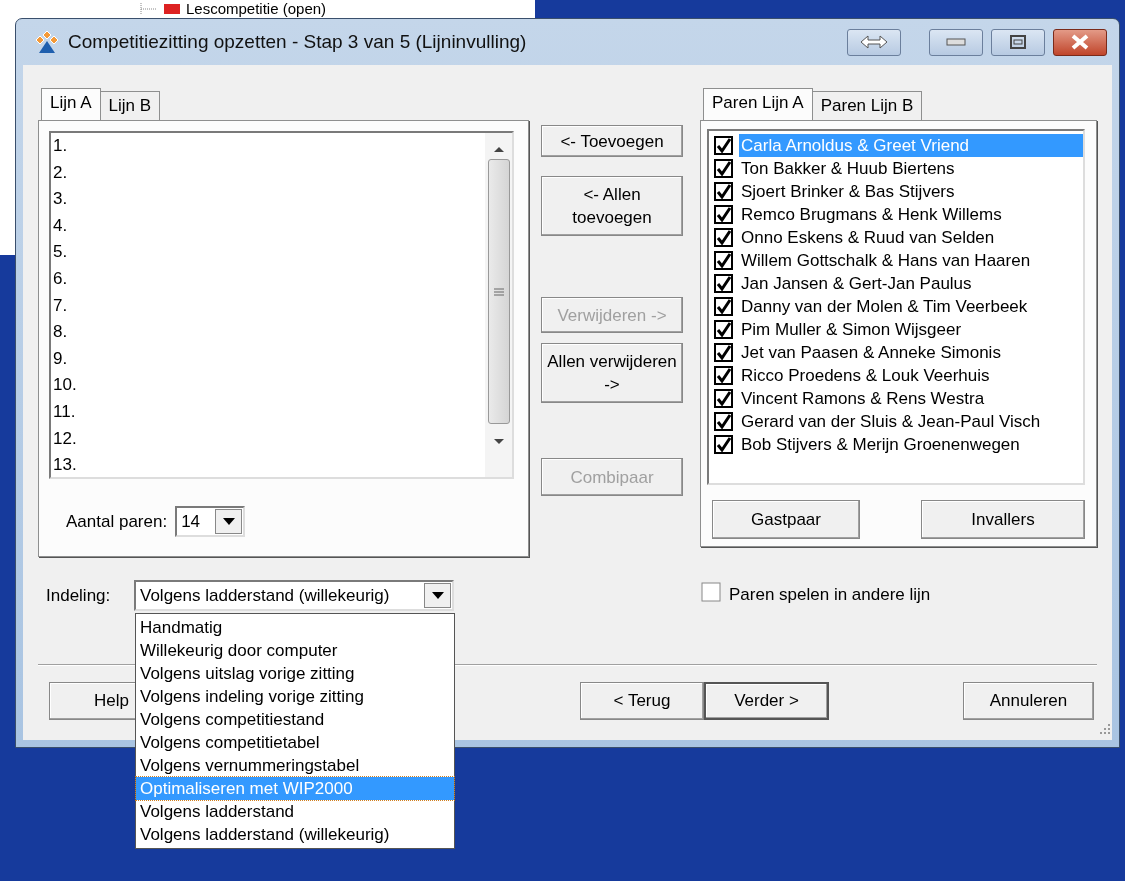 The height and width of the screenshot is (881, 1125). Describe the element at coordinates (60, 225) in the screenshot. I see `line-number: 4.` at that location.